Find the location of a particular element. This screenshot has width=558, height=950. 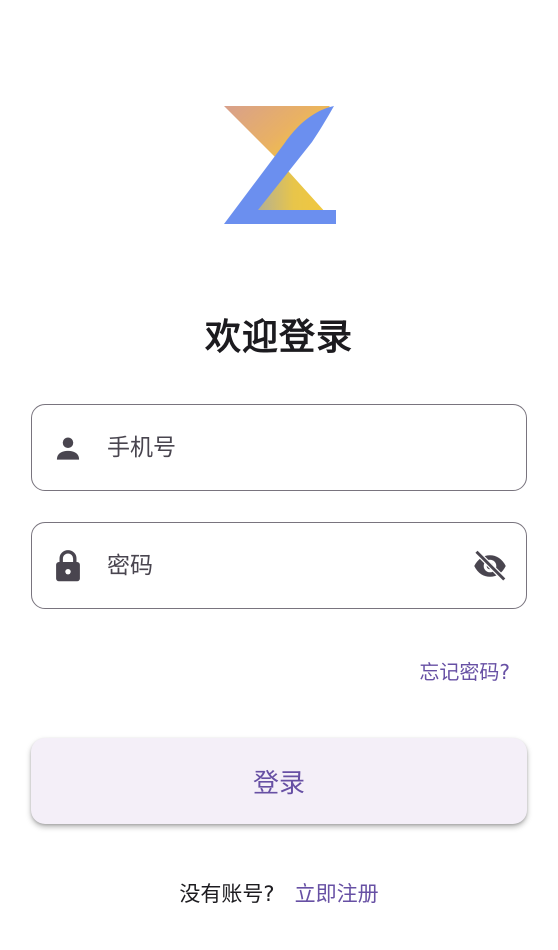

phone-input is located at coordinates (316, 447).